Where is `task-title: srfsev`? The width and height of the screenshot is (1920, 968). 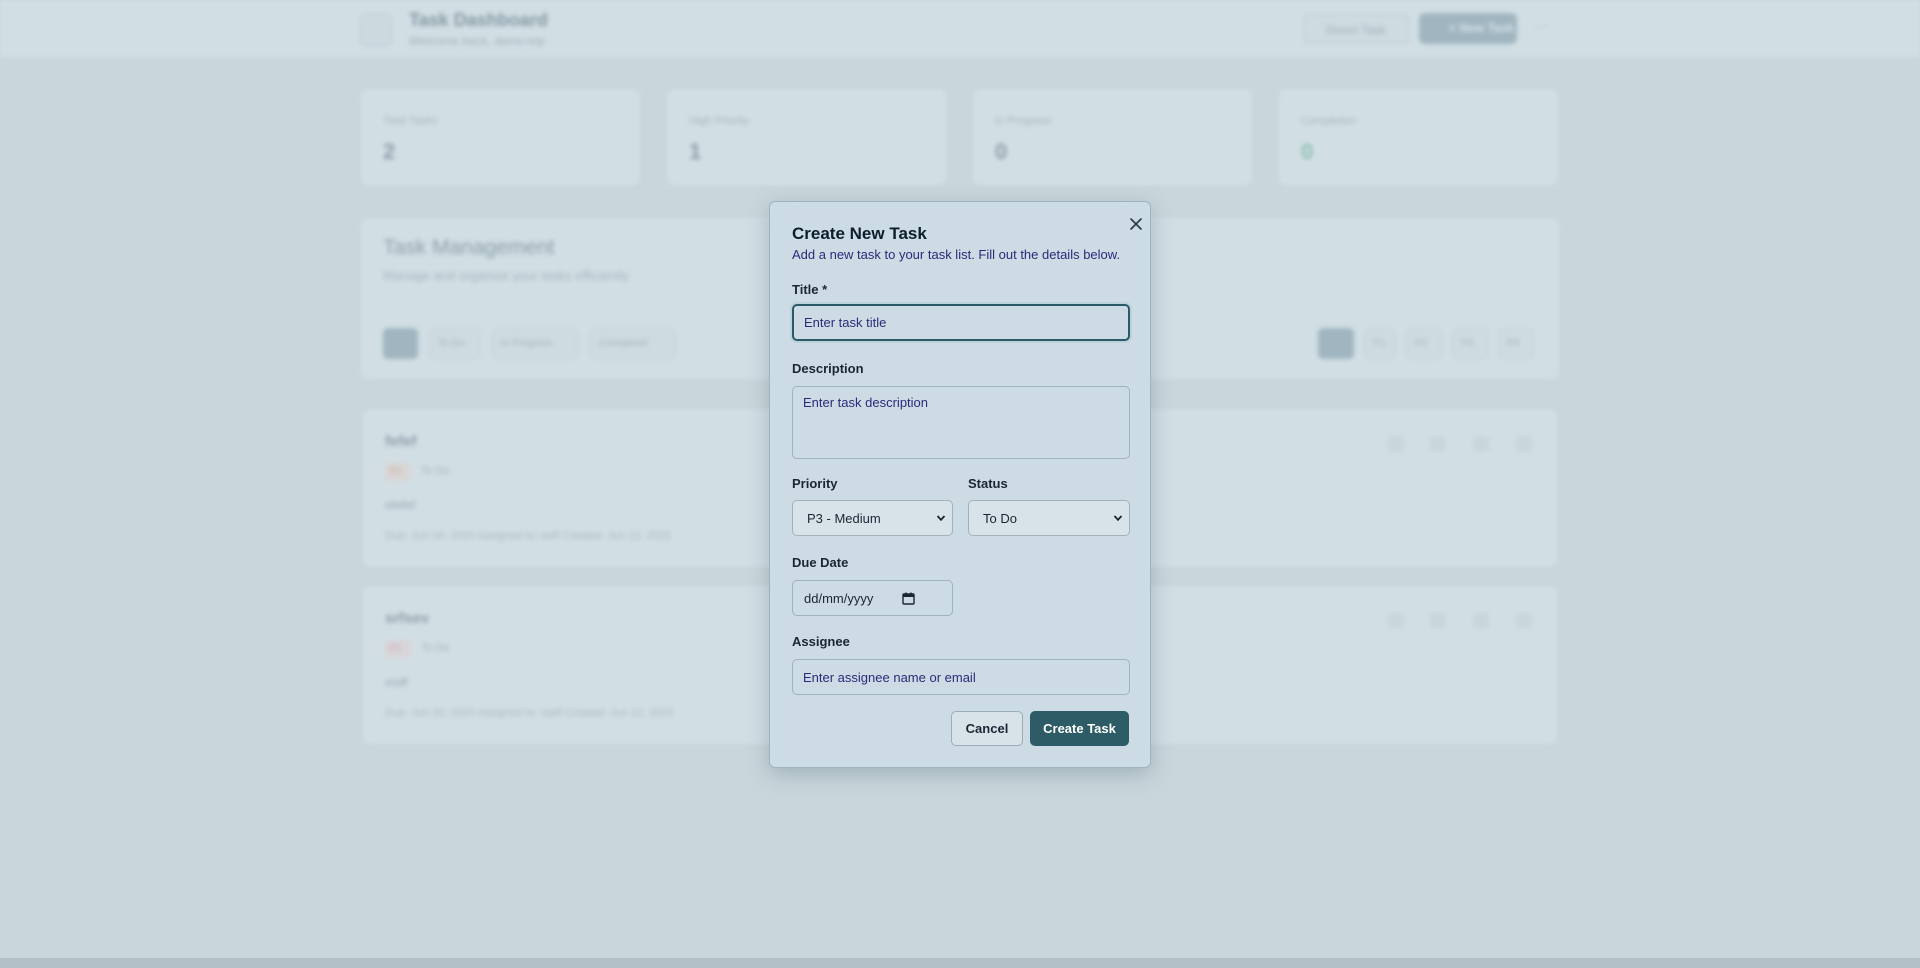 task-title: srfsev is located at coordinates (407, 618).